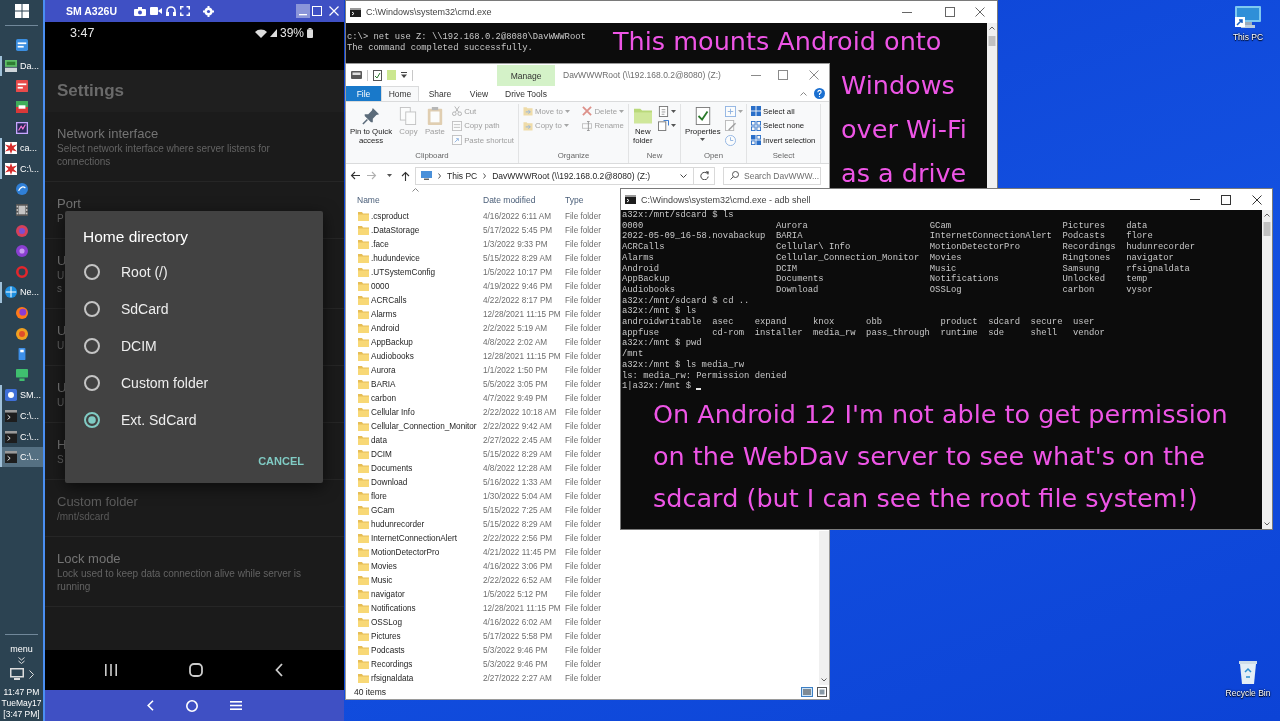  Describe the element at coordinates (427, 258) in the screenshot. I see `file-name: .hudundevice` at that location.